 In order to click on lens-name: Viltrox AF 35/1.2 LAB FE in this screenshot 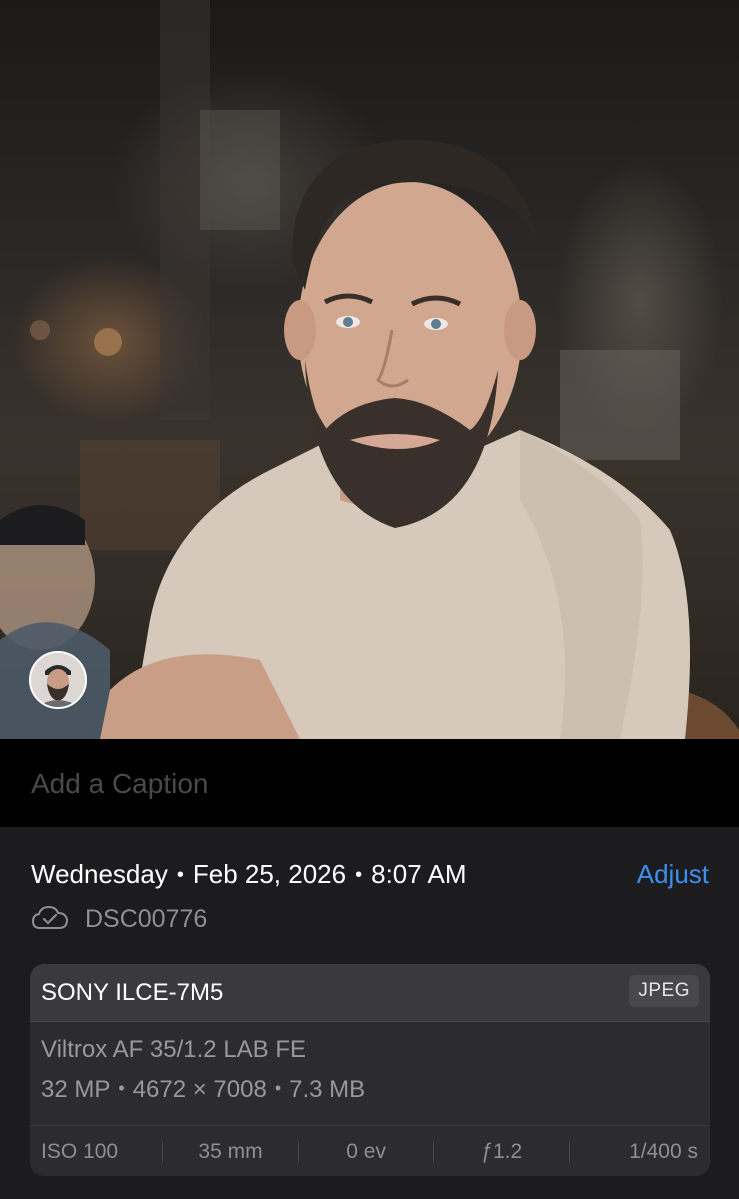, I will do `click(174, 1049)`.